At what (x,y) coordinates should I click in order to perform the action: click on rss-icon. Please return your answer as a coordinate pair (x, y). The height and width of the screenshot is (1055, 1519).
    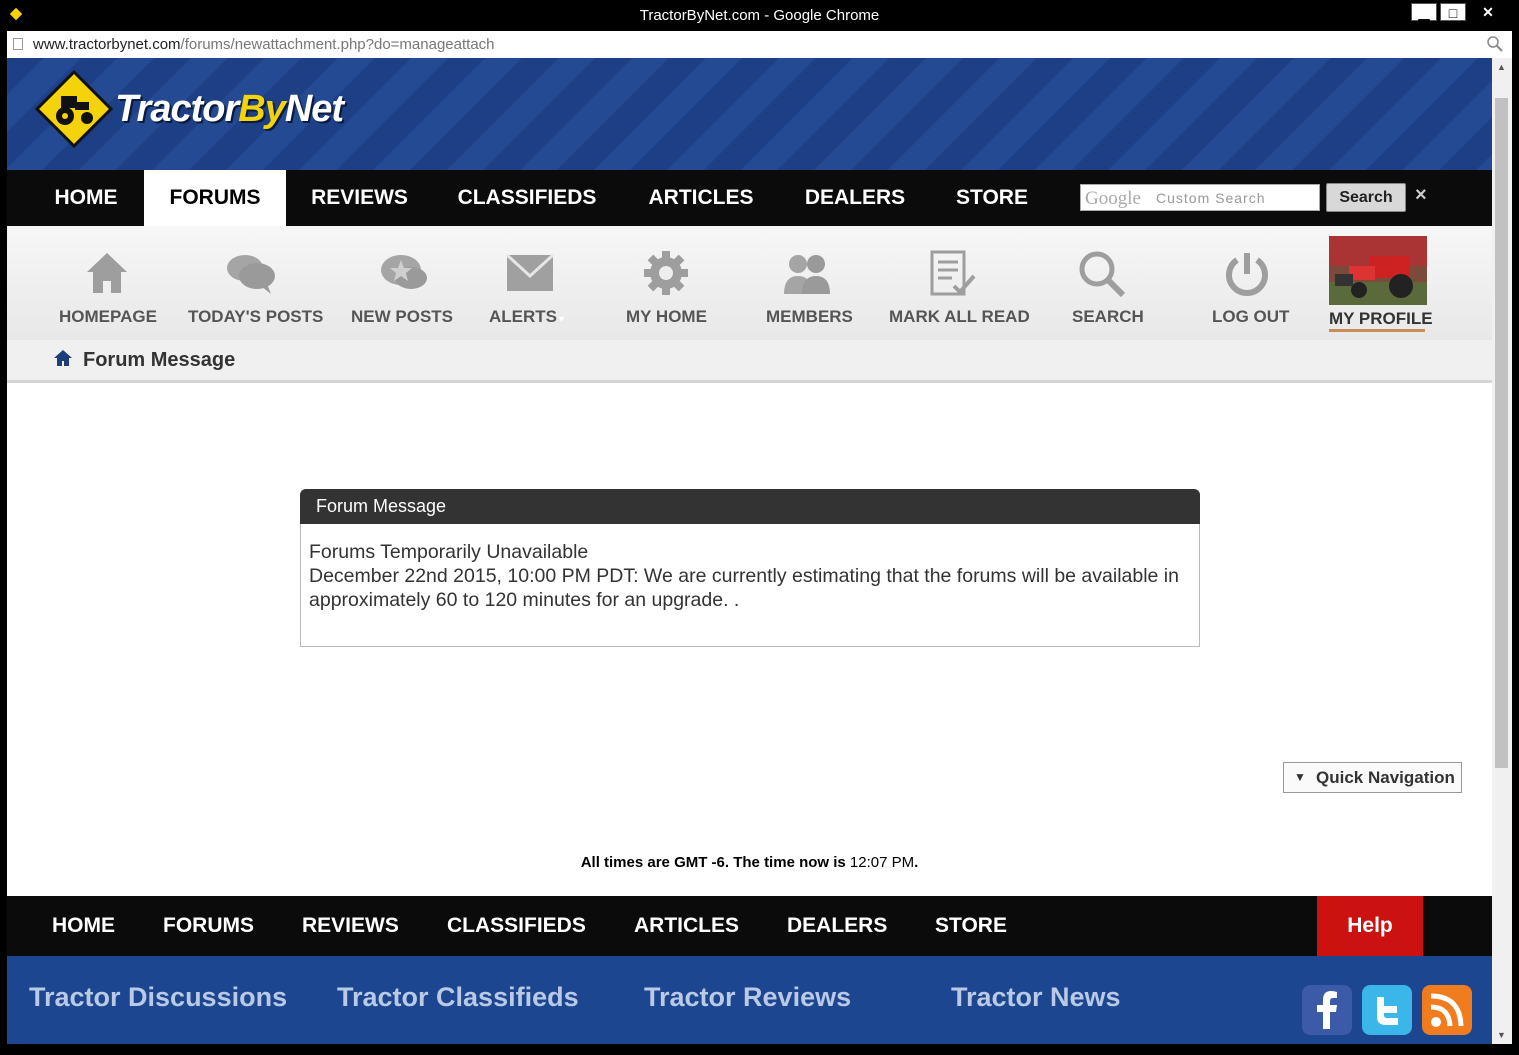
    Looking at the image, I should click on (1447, 1010).